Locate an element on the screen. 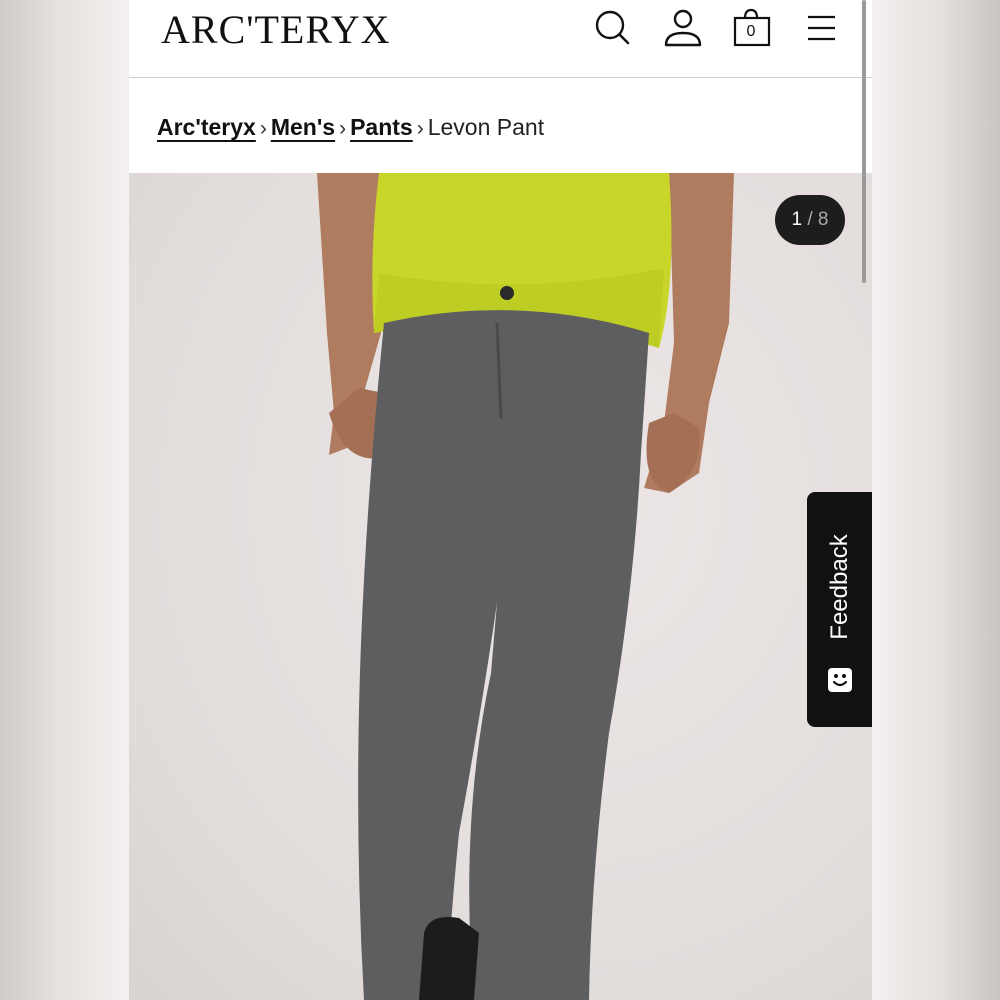 This screenshot has width=1000, height=1000. image-counter-total: 8 is located at coordinates (823, 219).